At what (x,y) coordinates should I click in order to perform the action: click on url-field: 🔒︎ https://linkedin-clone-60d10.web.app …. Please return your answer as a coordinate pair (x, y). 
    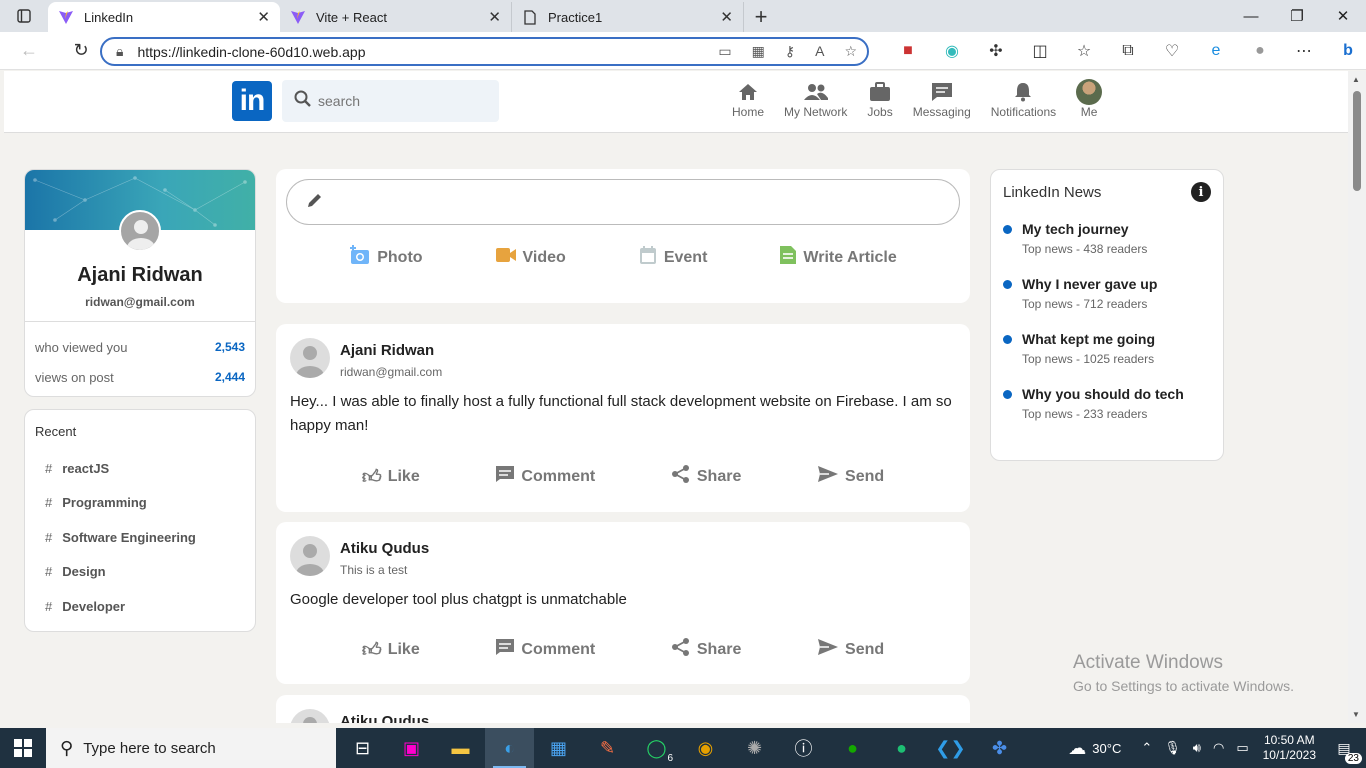
    Looking at the image, I should click on (484, 51).